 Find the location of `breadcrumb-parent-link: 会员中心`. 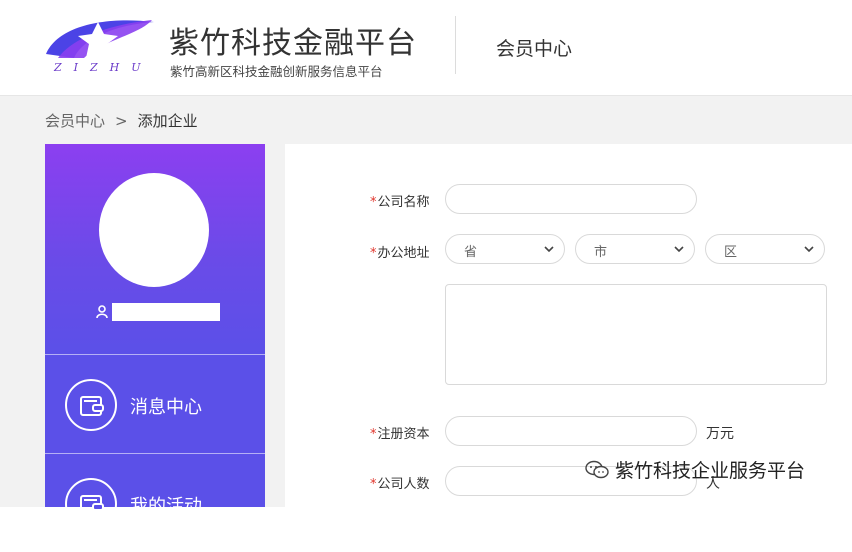

breadcrumb-parent-link: 会员中心 is located at coordinates (75, 121).